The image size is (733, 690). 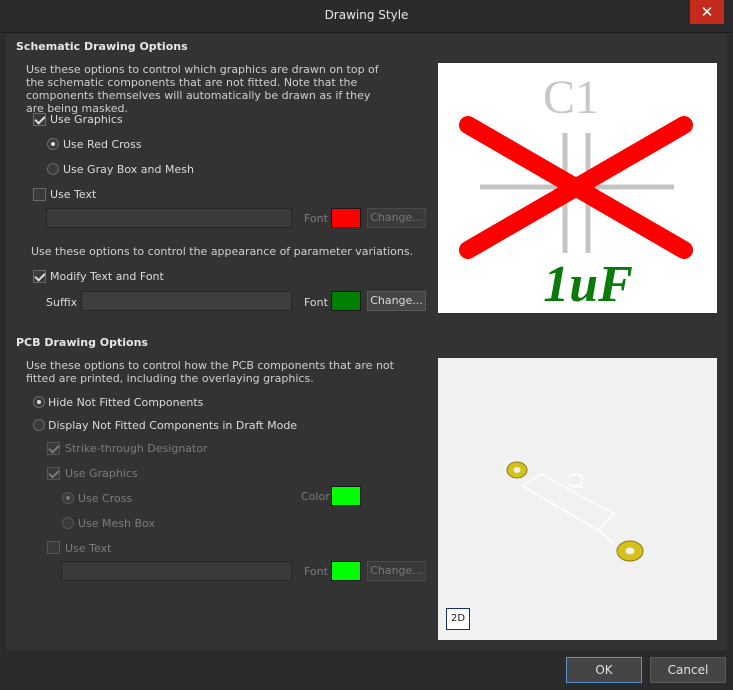 What do you see at coordinates (39, 402) in the screenshot?
I see `hide-not-fitted-radio` at bounding box center [39, 402].